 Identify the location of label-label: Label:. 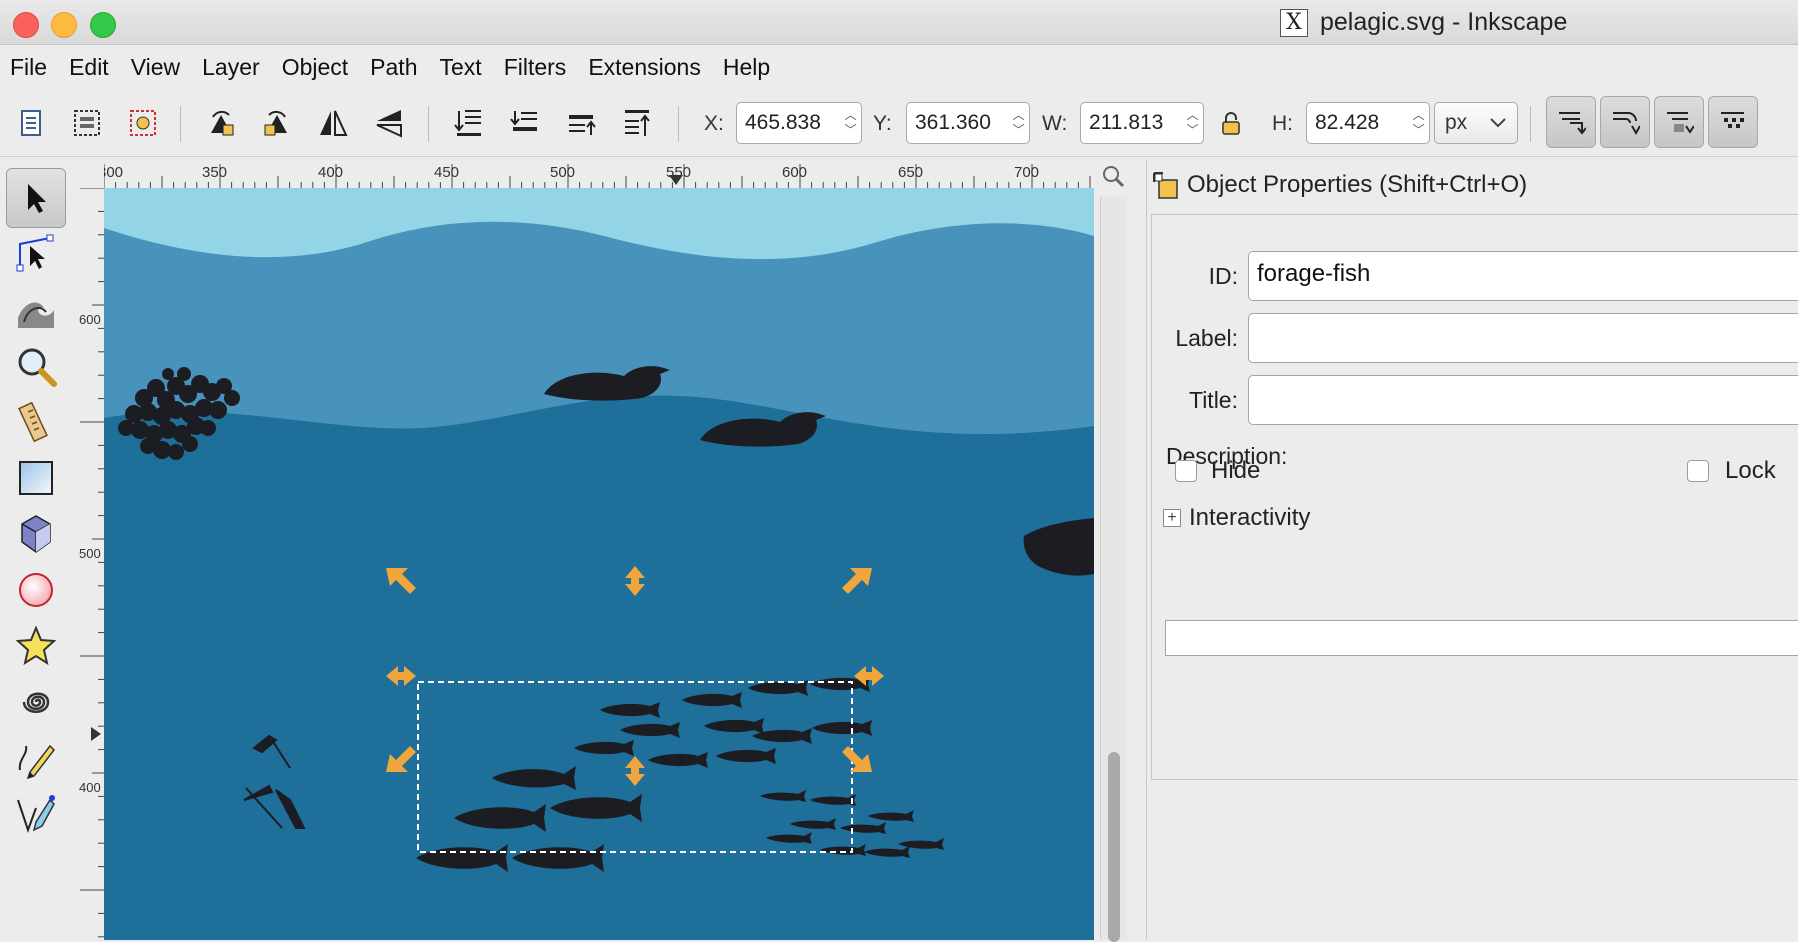
(1206, 338).